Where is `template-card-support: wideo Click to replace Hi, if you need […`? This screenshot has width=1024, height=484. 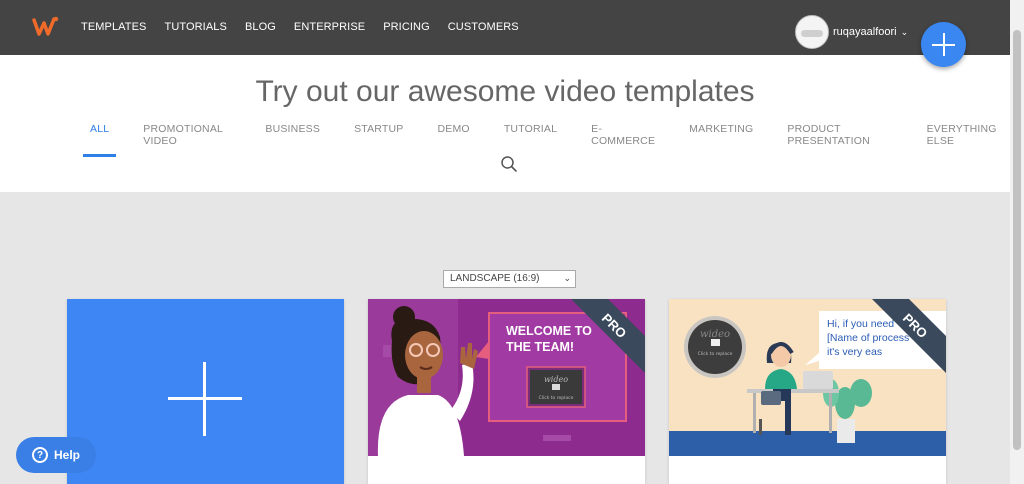 template-card-support: wideo Click to replace Hi, if you need [… is located at coordinates (807, 391).